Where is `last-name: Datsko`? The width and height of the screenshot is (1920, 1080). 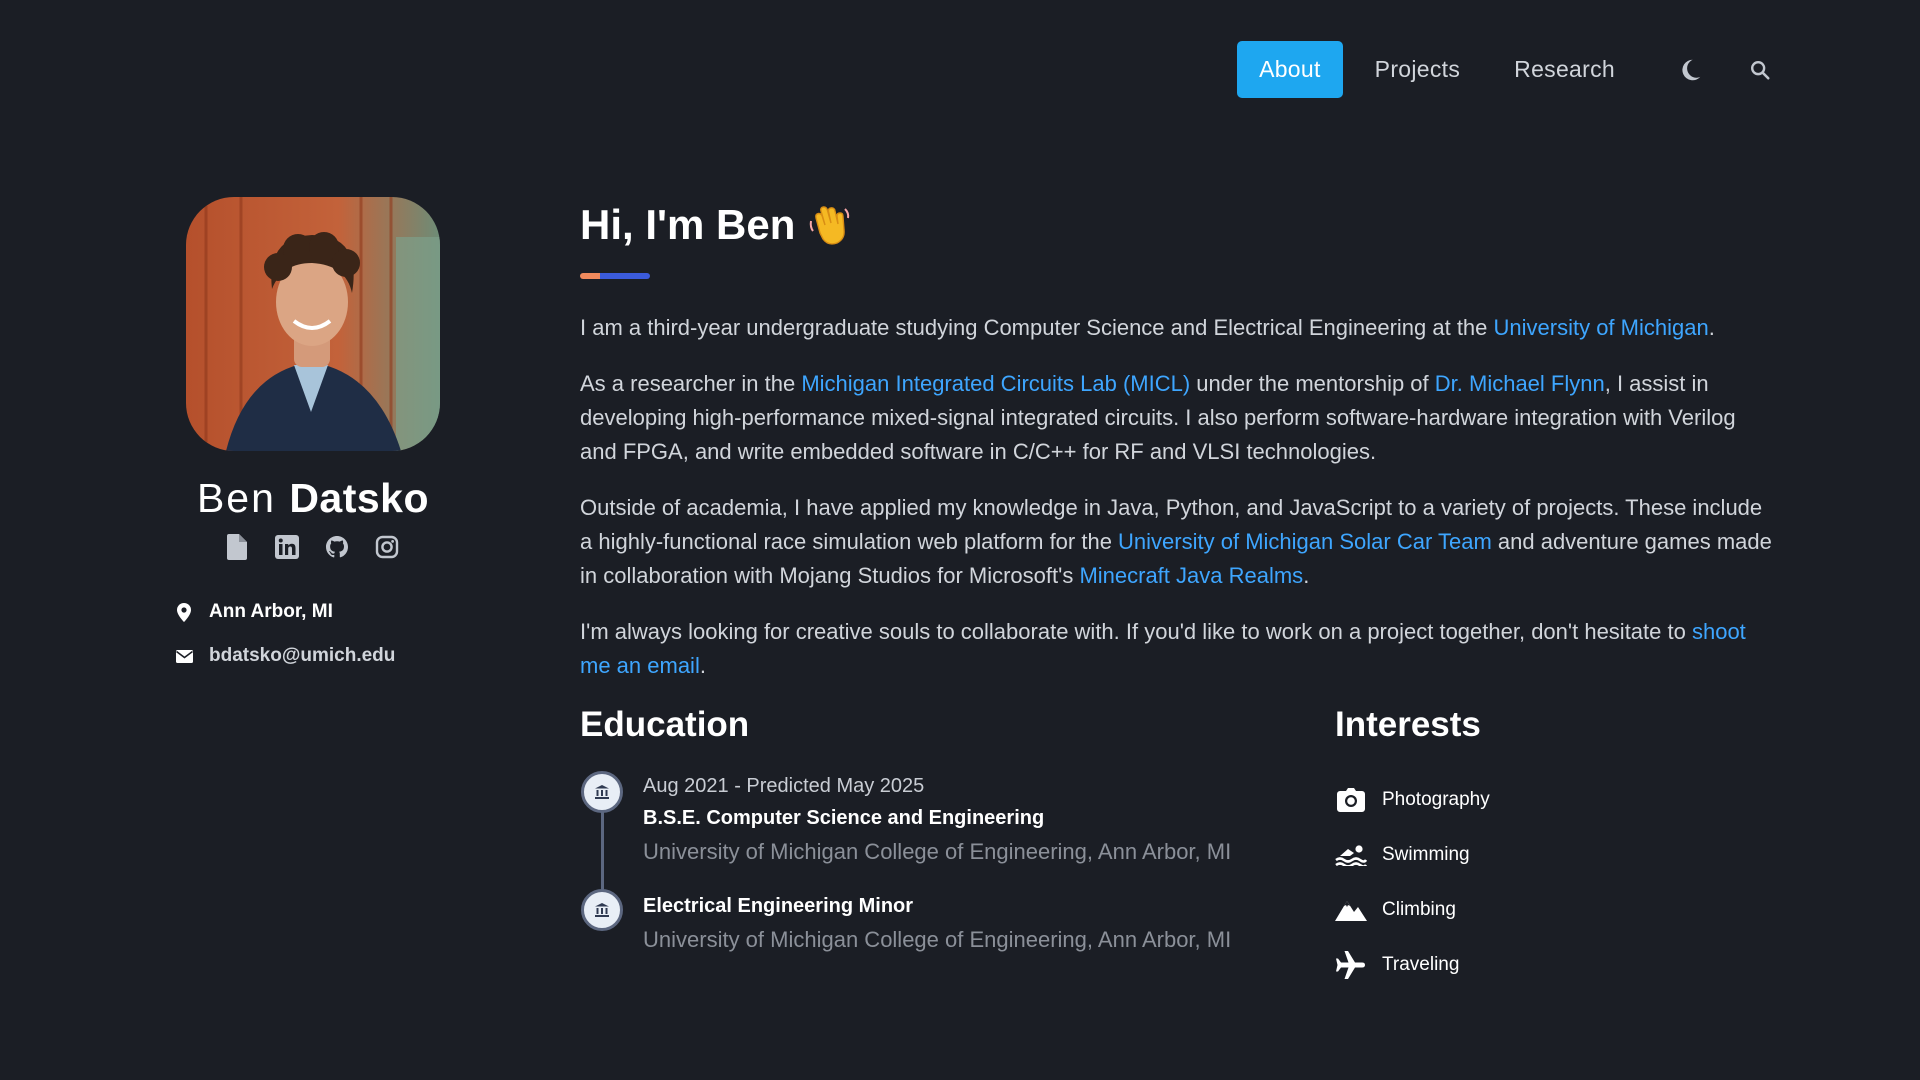
last-name: Datsko is located at coordinates (359, 498).